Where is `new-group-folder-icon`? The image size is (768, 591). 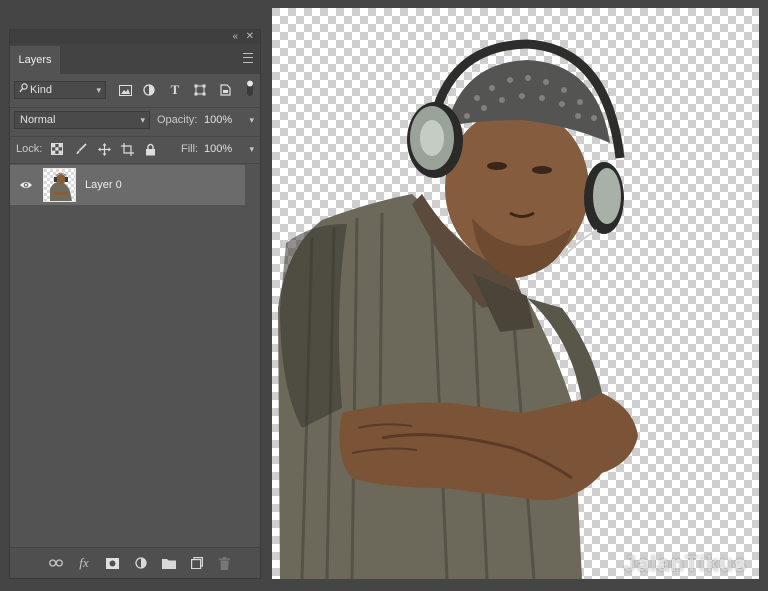 new-group-folder-icon is located at coordinates (169, 563).